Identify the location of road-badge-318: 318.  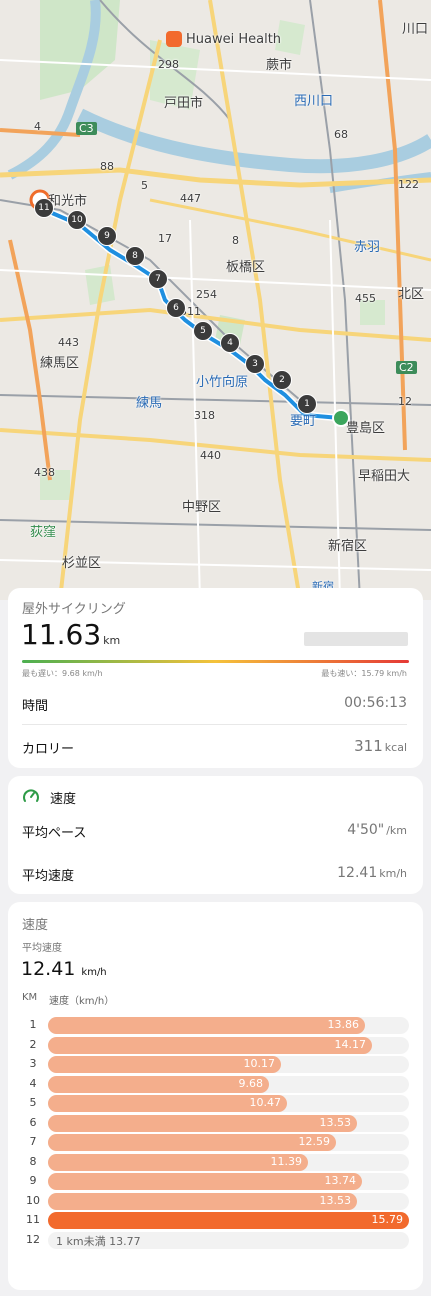
(204, 415).